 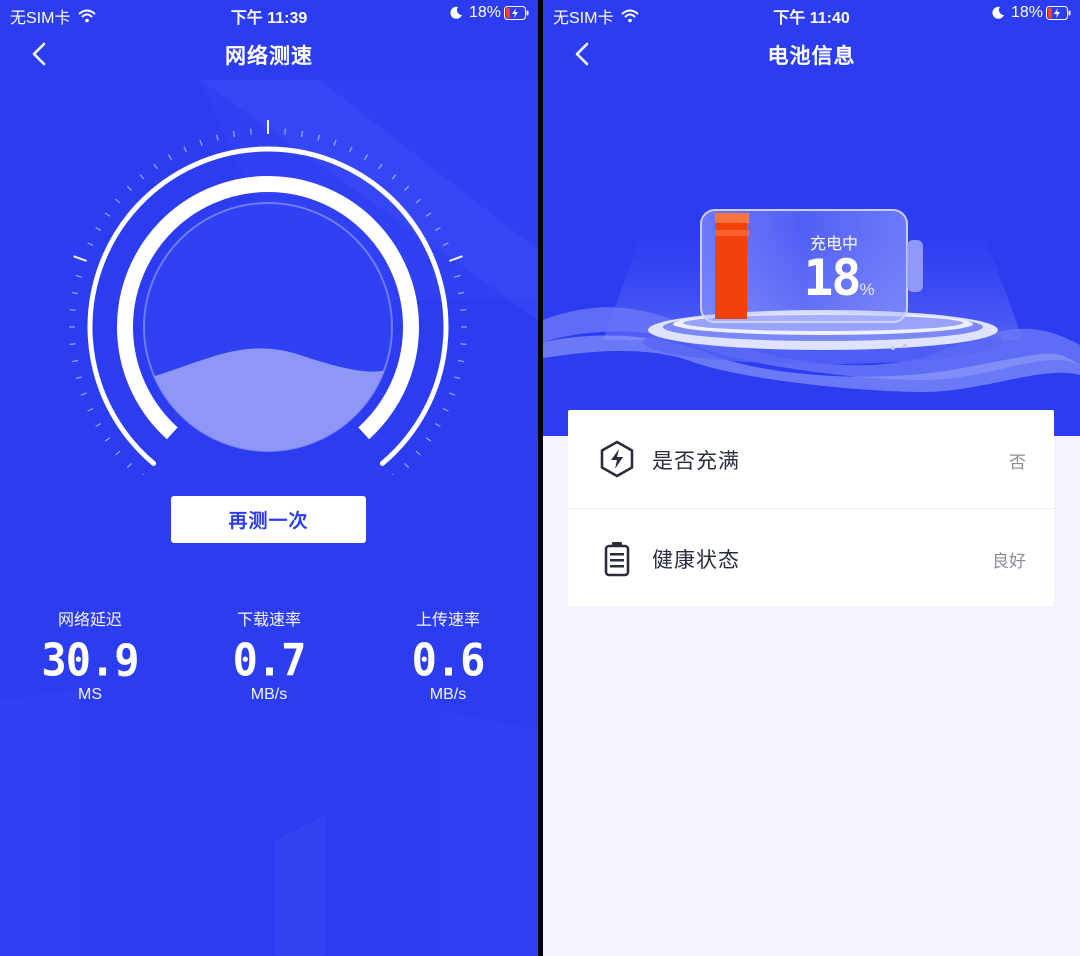 I want to click on lightning-hexagon-icon, so click(x=617, y=459).